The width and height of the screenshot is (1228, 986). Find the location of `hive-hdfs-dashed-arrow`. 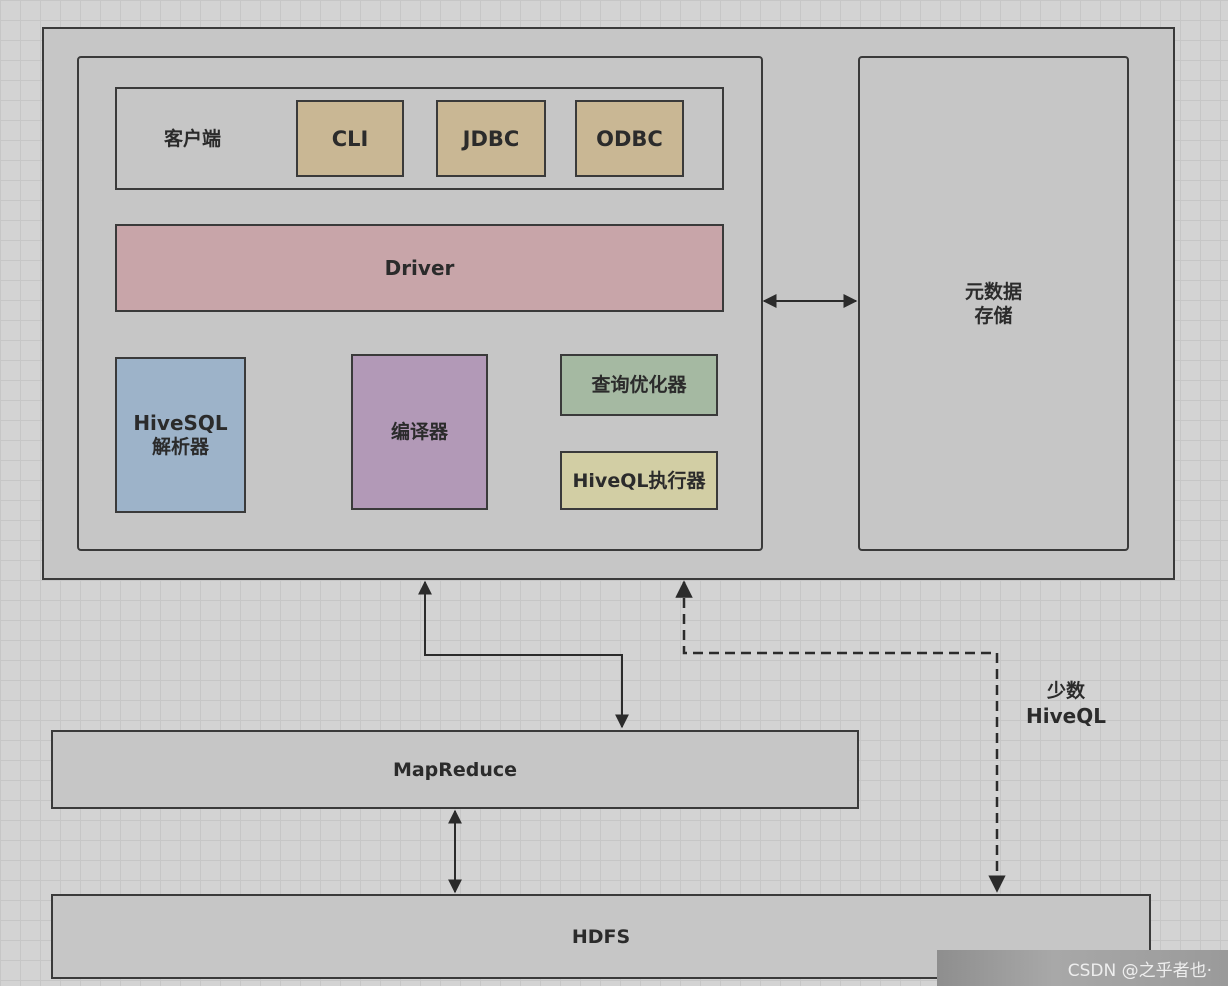

hive-hdfs-dashed-arrow is located at coordinates (840, 736).